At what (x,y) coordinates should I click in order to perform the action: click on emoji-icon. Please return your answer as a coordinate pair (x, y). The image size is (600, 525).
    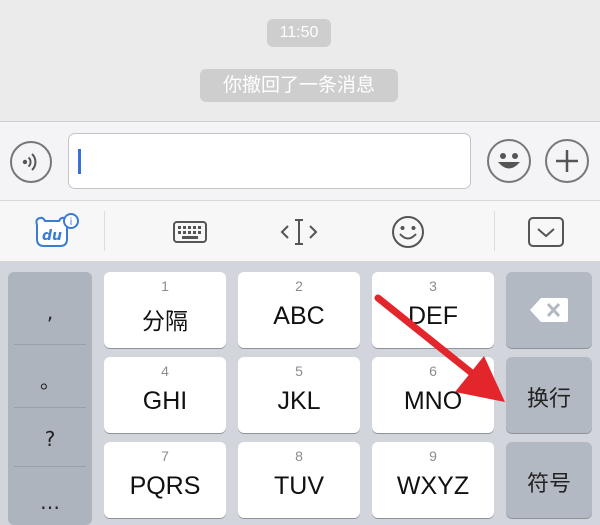
    Looking at the image, I should click on (408, 232).